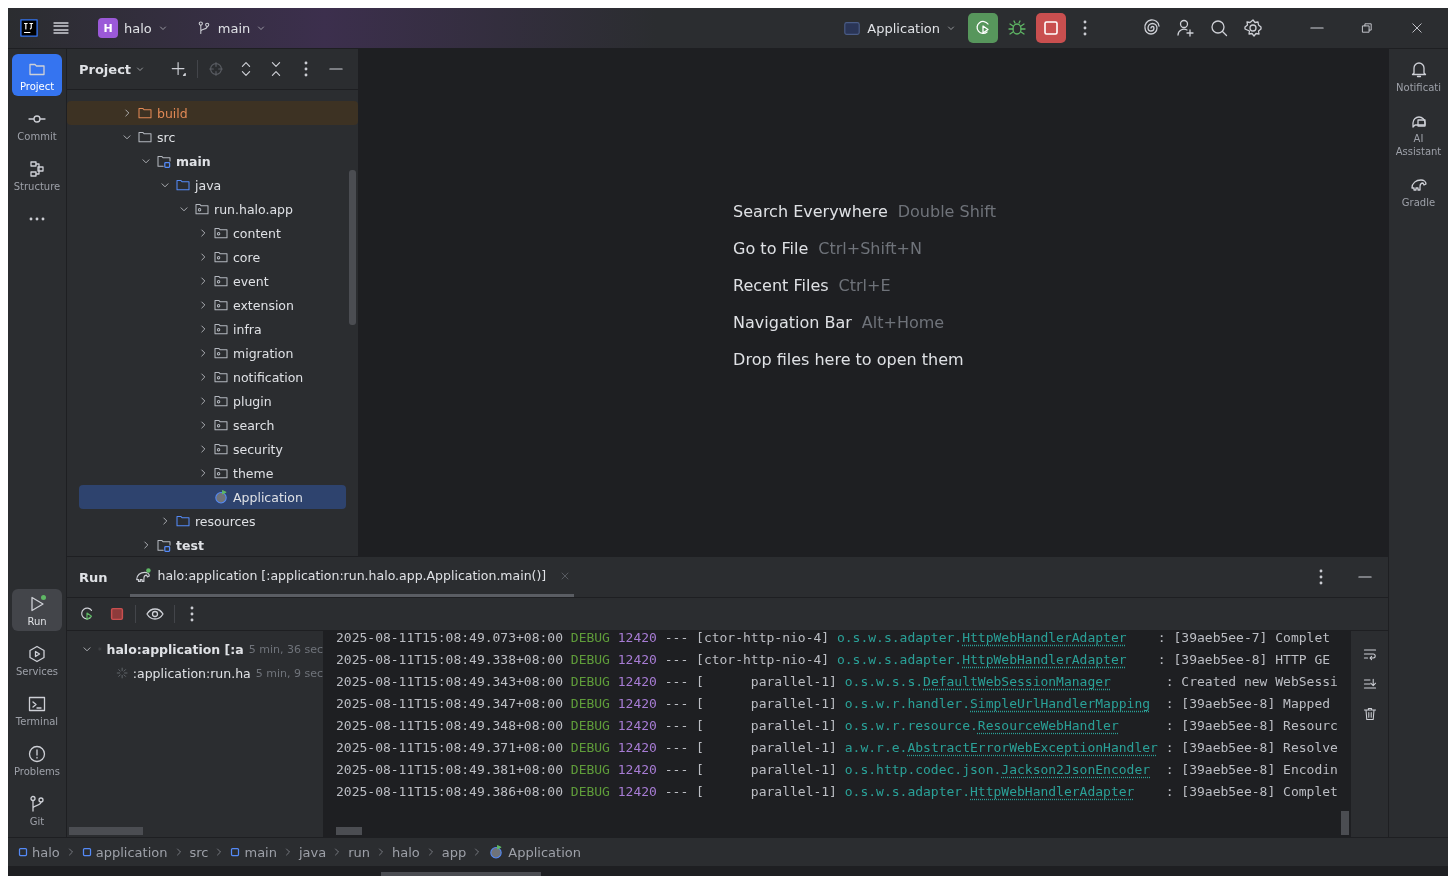 The height and width of the screenshot is (876, 1456). I want to click on tree-row: content, so click(212, 233).